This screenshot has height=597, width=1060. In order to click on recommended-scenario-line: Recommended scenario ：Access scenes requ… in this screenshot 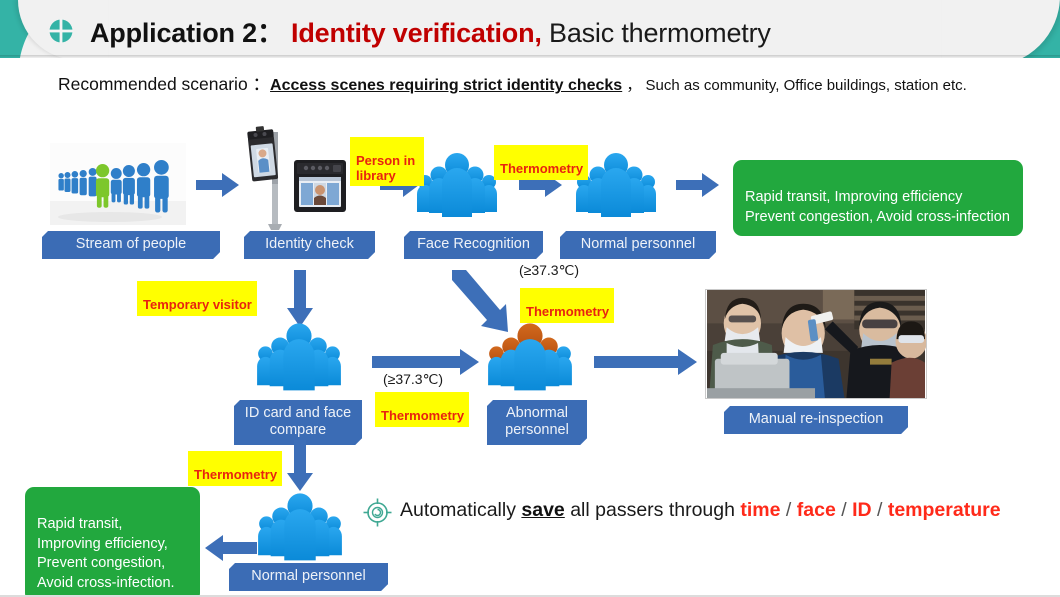, I will do `click(512, 83)`.